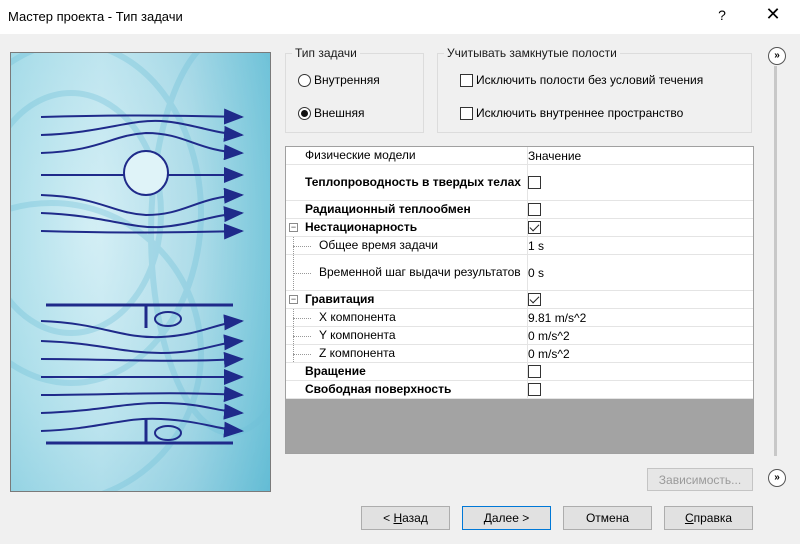 This screenshot has height=544, width=800. What do you see at coordinates (415, 518) in the screenshot?
I see `back-button-label: азад` at bounding box center [415, 518].